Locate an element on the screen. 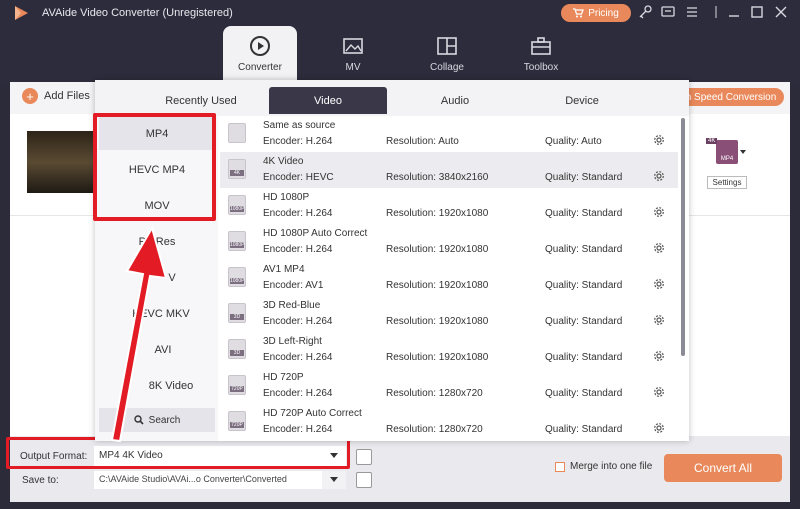  tab-device: Device is located at coordinates (582, 100).